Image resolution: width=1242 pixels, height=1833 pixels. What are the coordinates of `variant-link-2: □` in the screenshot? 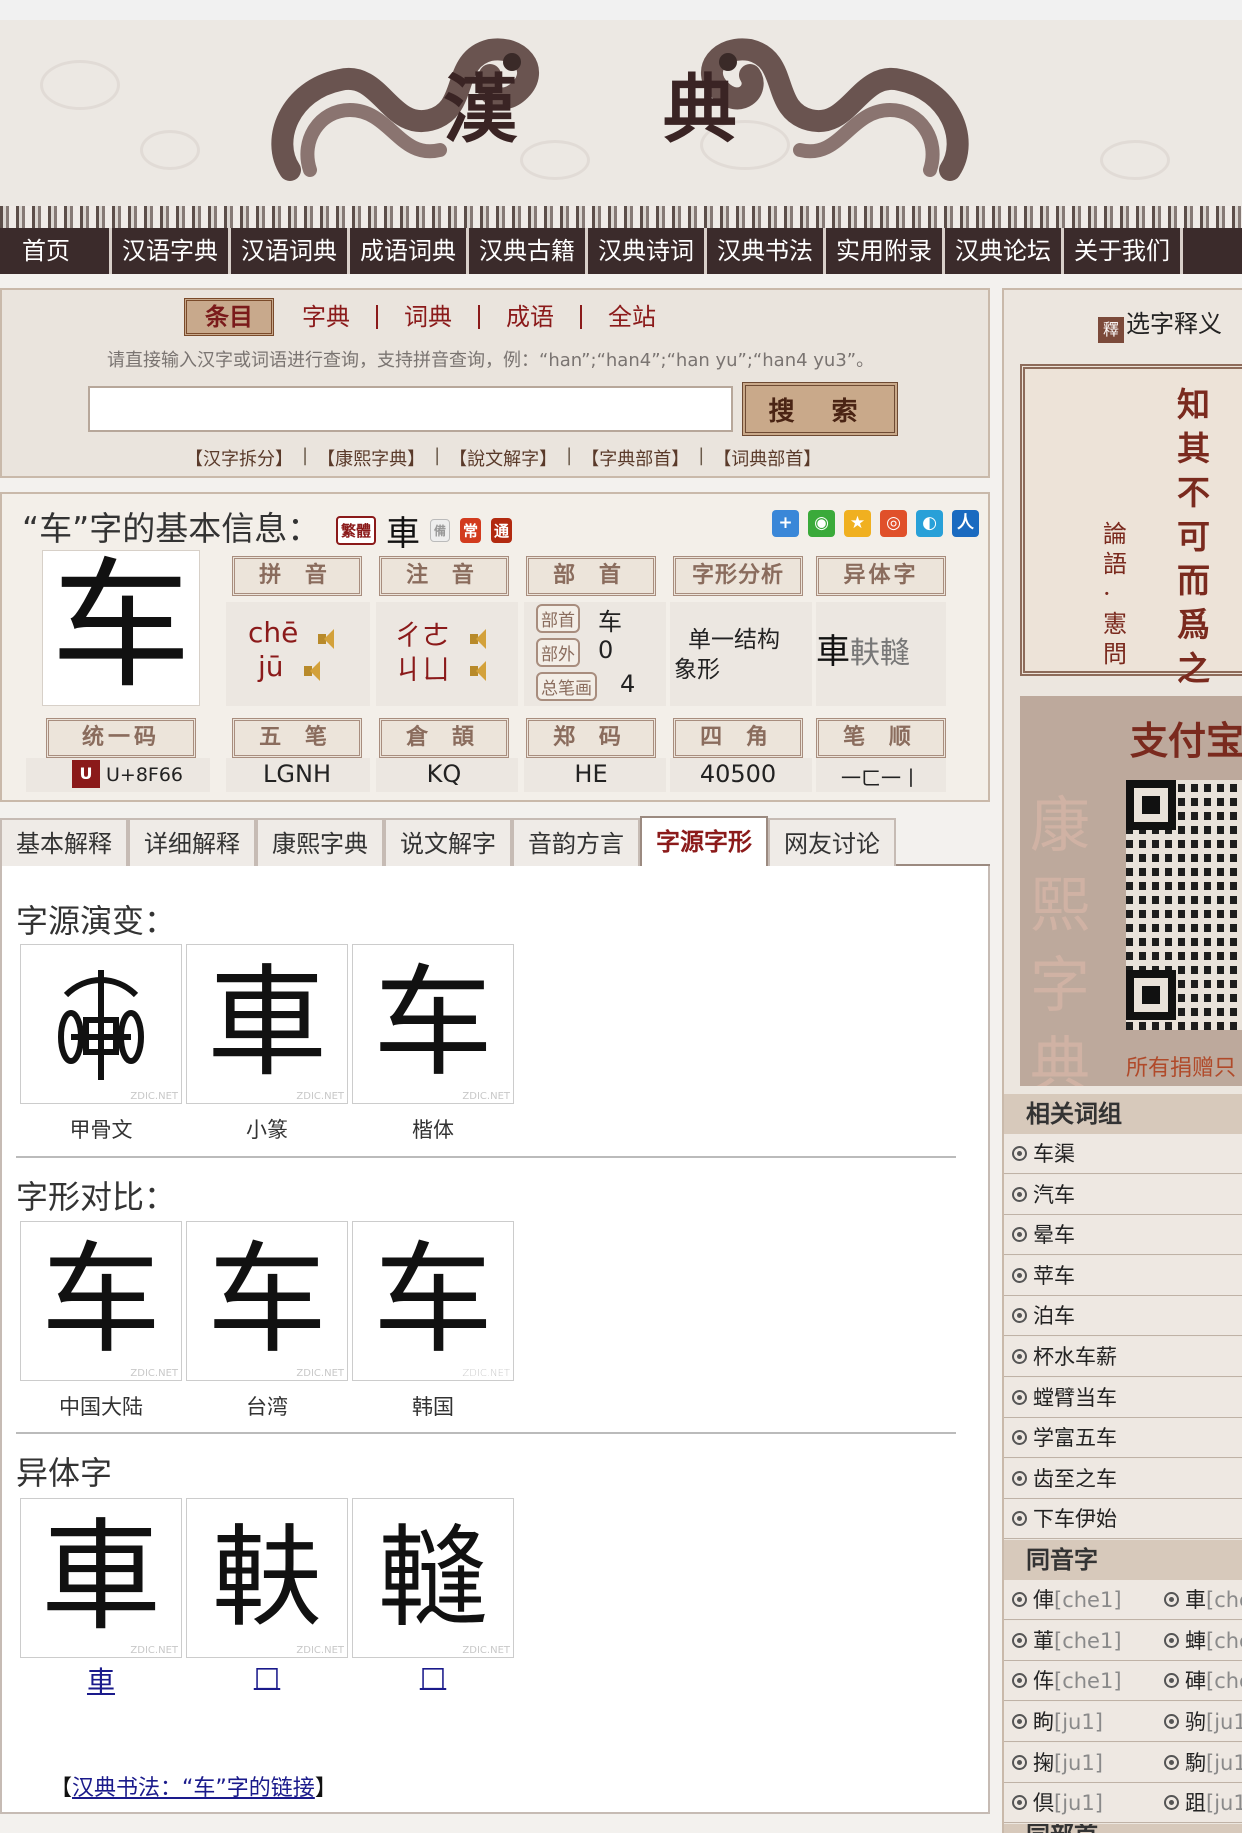 It's located at (267, 1676).